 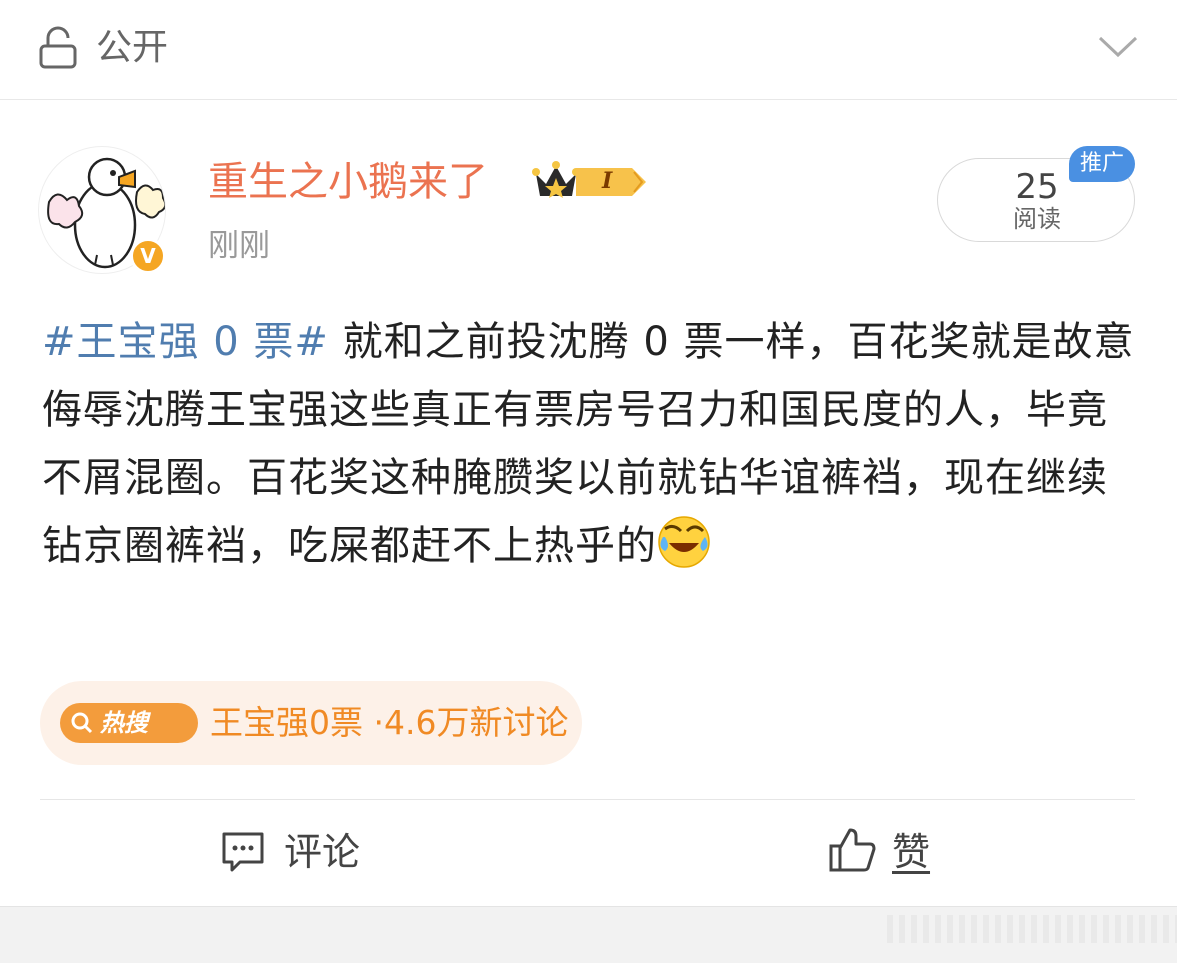 What do you see at coordinates (185, 342) in the screenshot?
I see `hashtag-link: #王宝强 0 票#` at bounding box center [185, 342].